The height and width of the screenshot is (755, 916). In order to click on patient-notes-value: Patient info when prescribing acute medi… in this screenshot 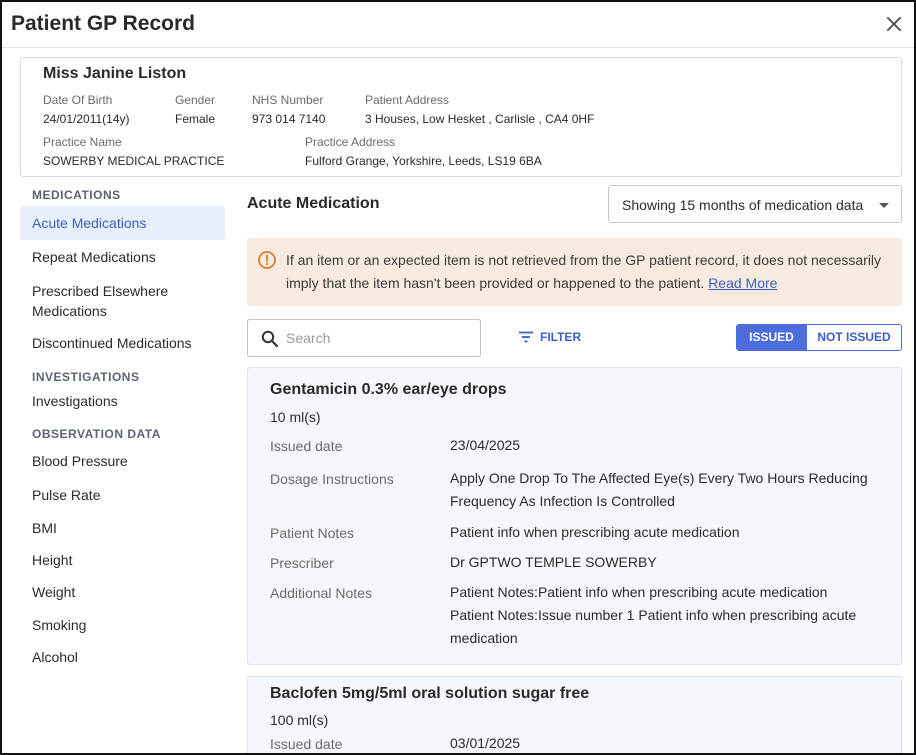, I will do `click(595, 532)`.